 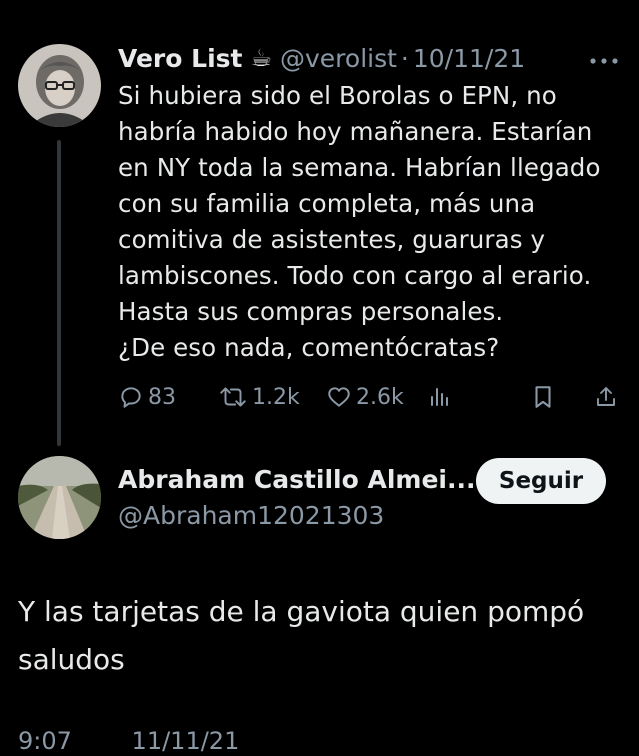 I want to click on avatar-abraham, so click(x=59, y=497).